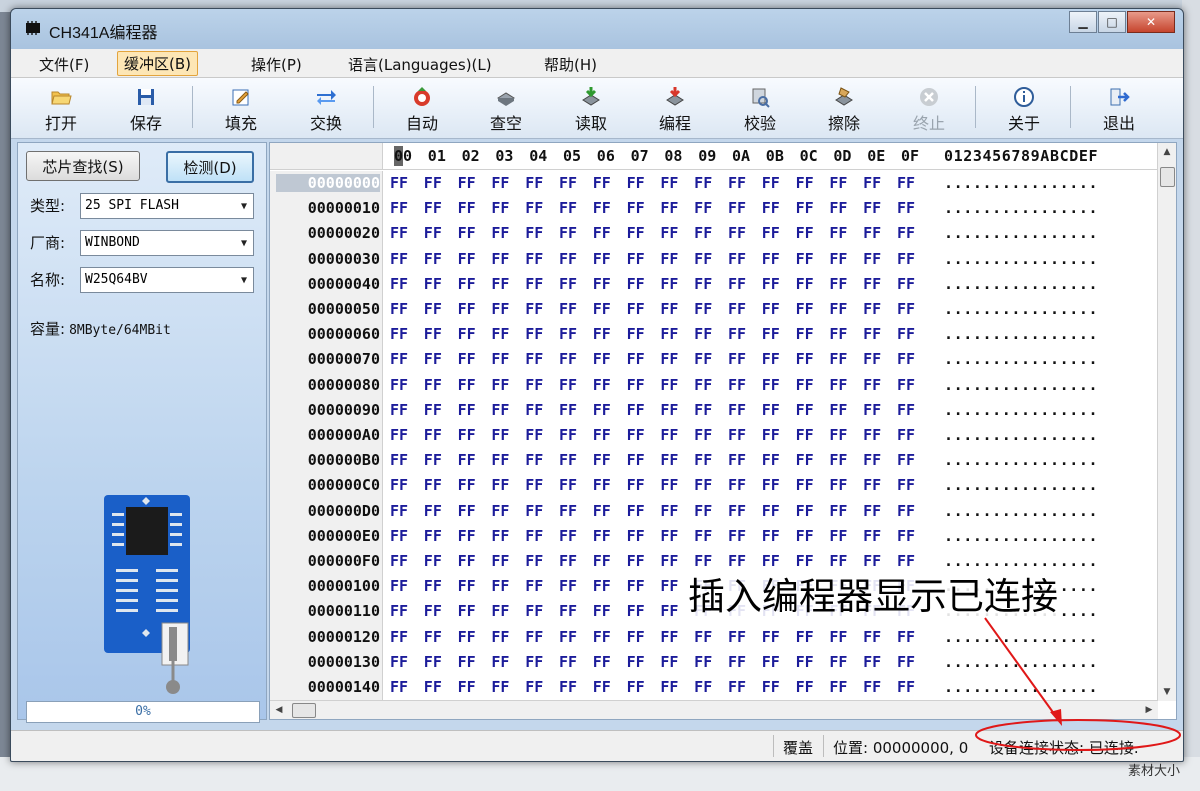 The height and width of the screenshot is (791, 1200). Describe the element at coordinates (761, 98) in the screenshot. I see `verify-icon` at that location.